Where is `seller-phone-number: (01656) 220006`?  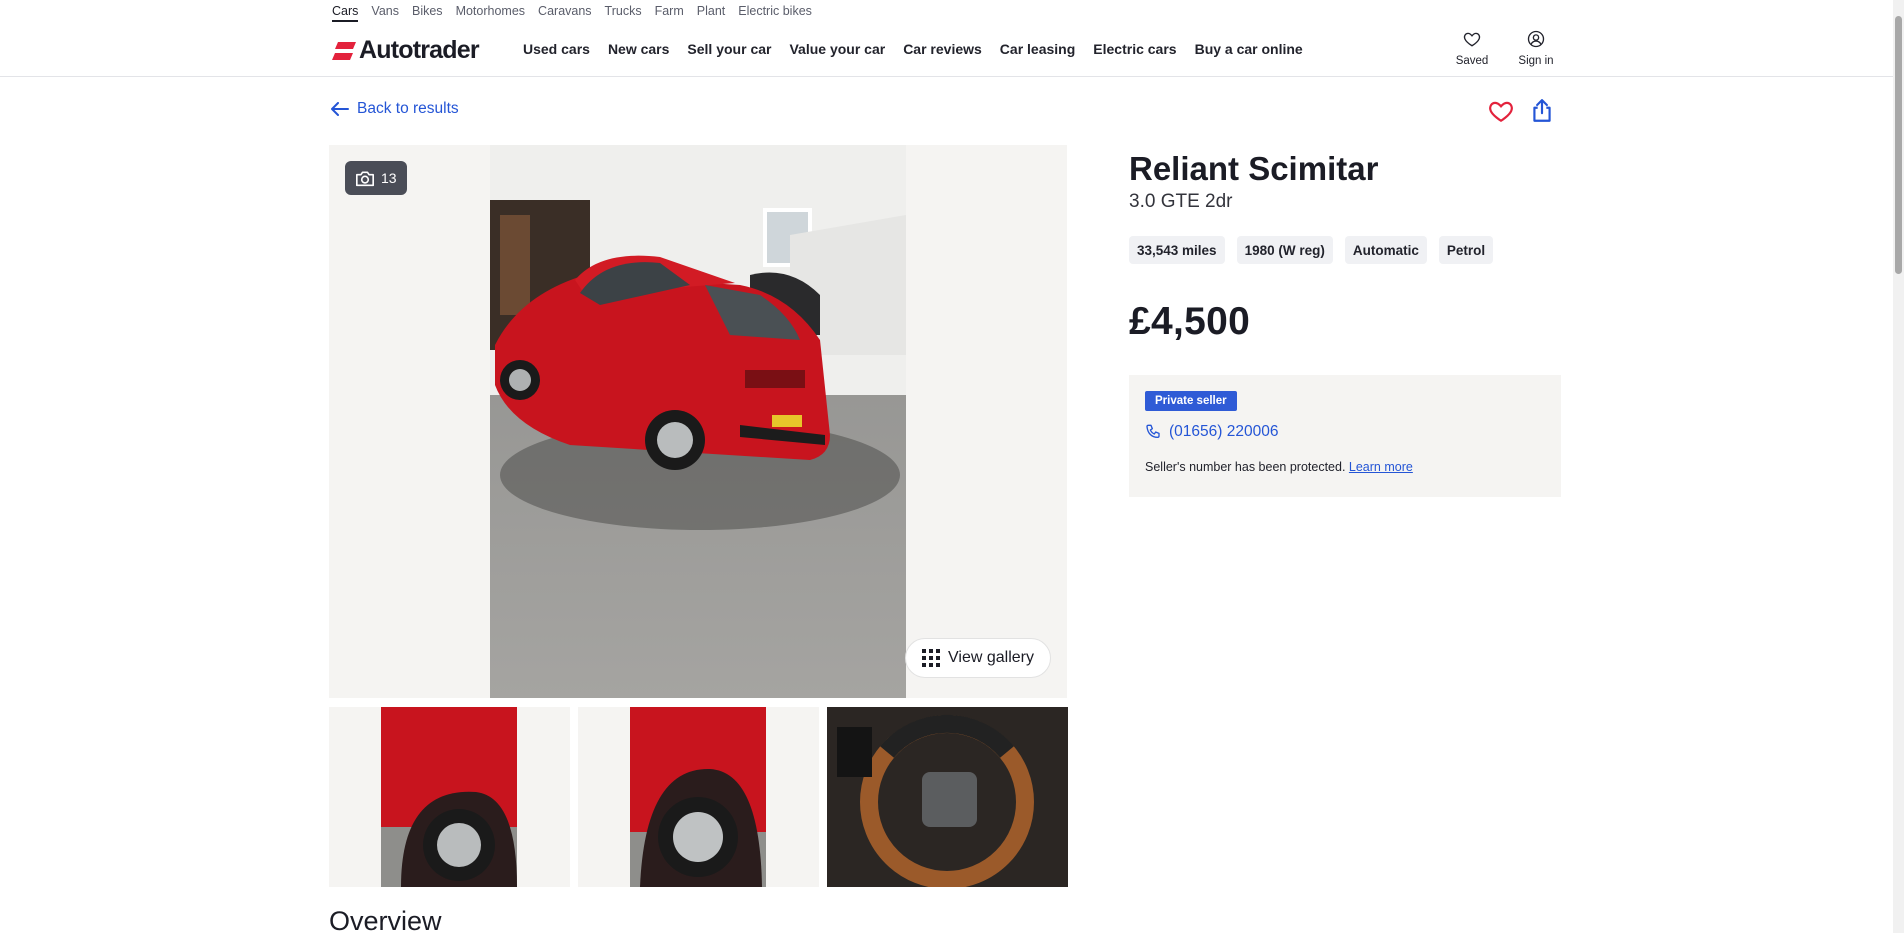
seller-phone-number: (01656) 220006 is located at coordinates (1224, 431).